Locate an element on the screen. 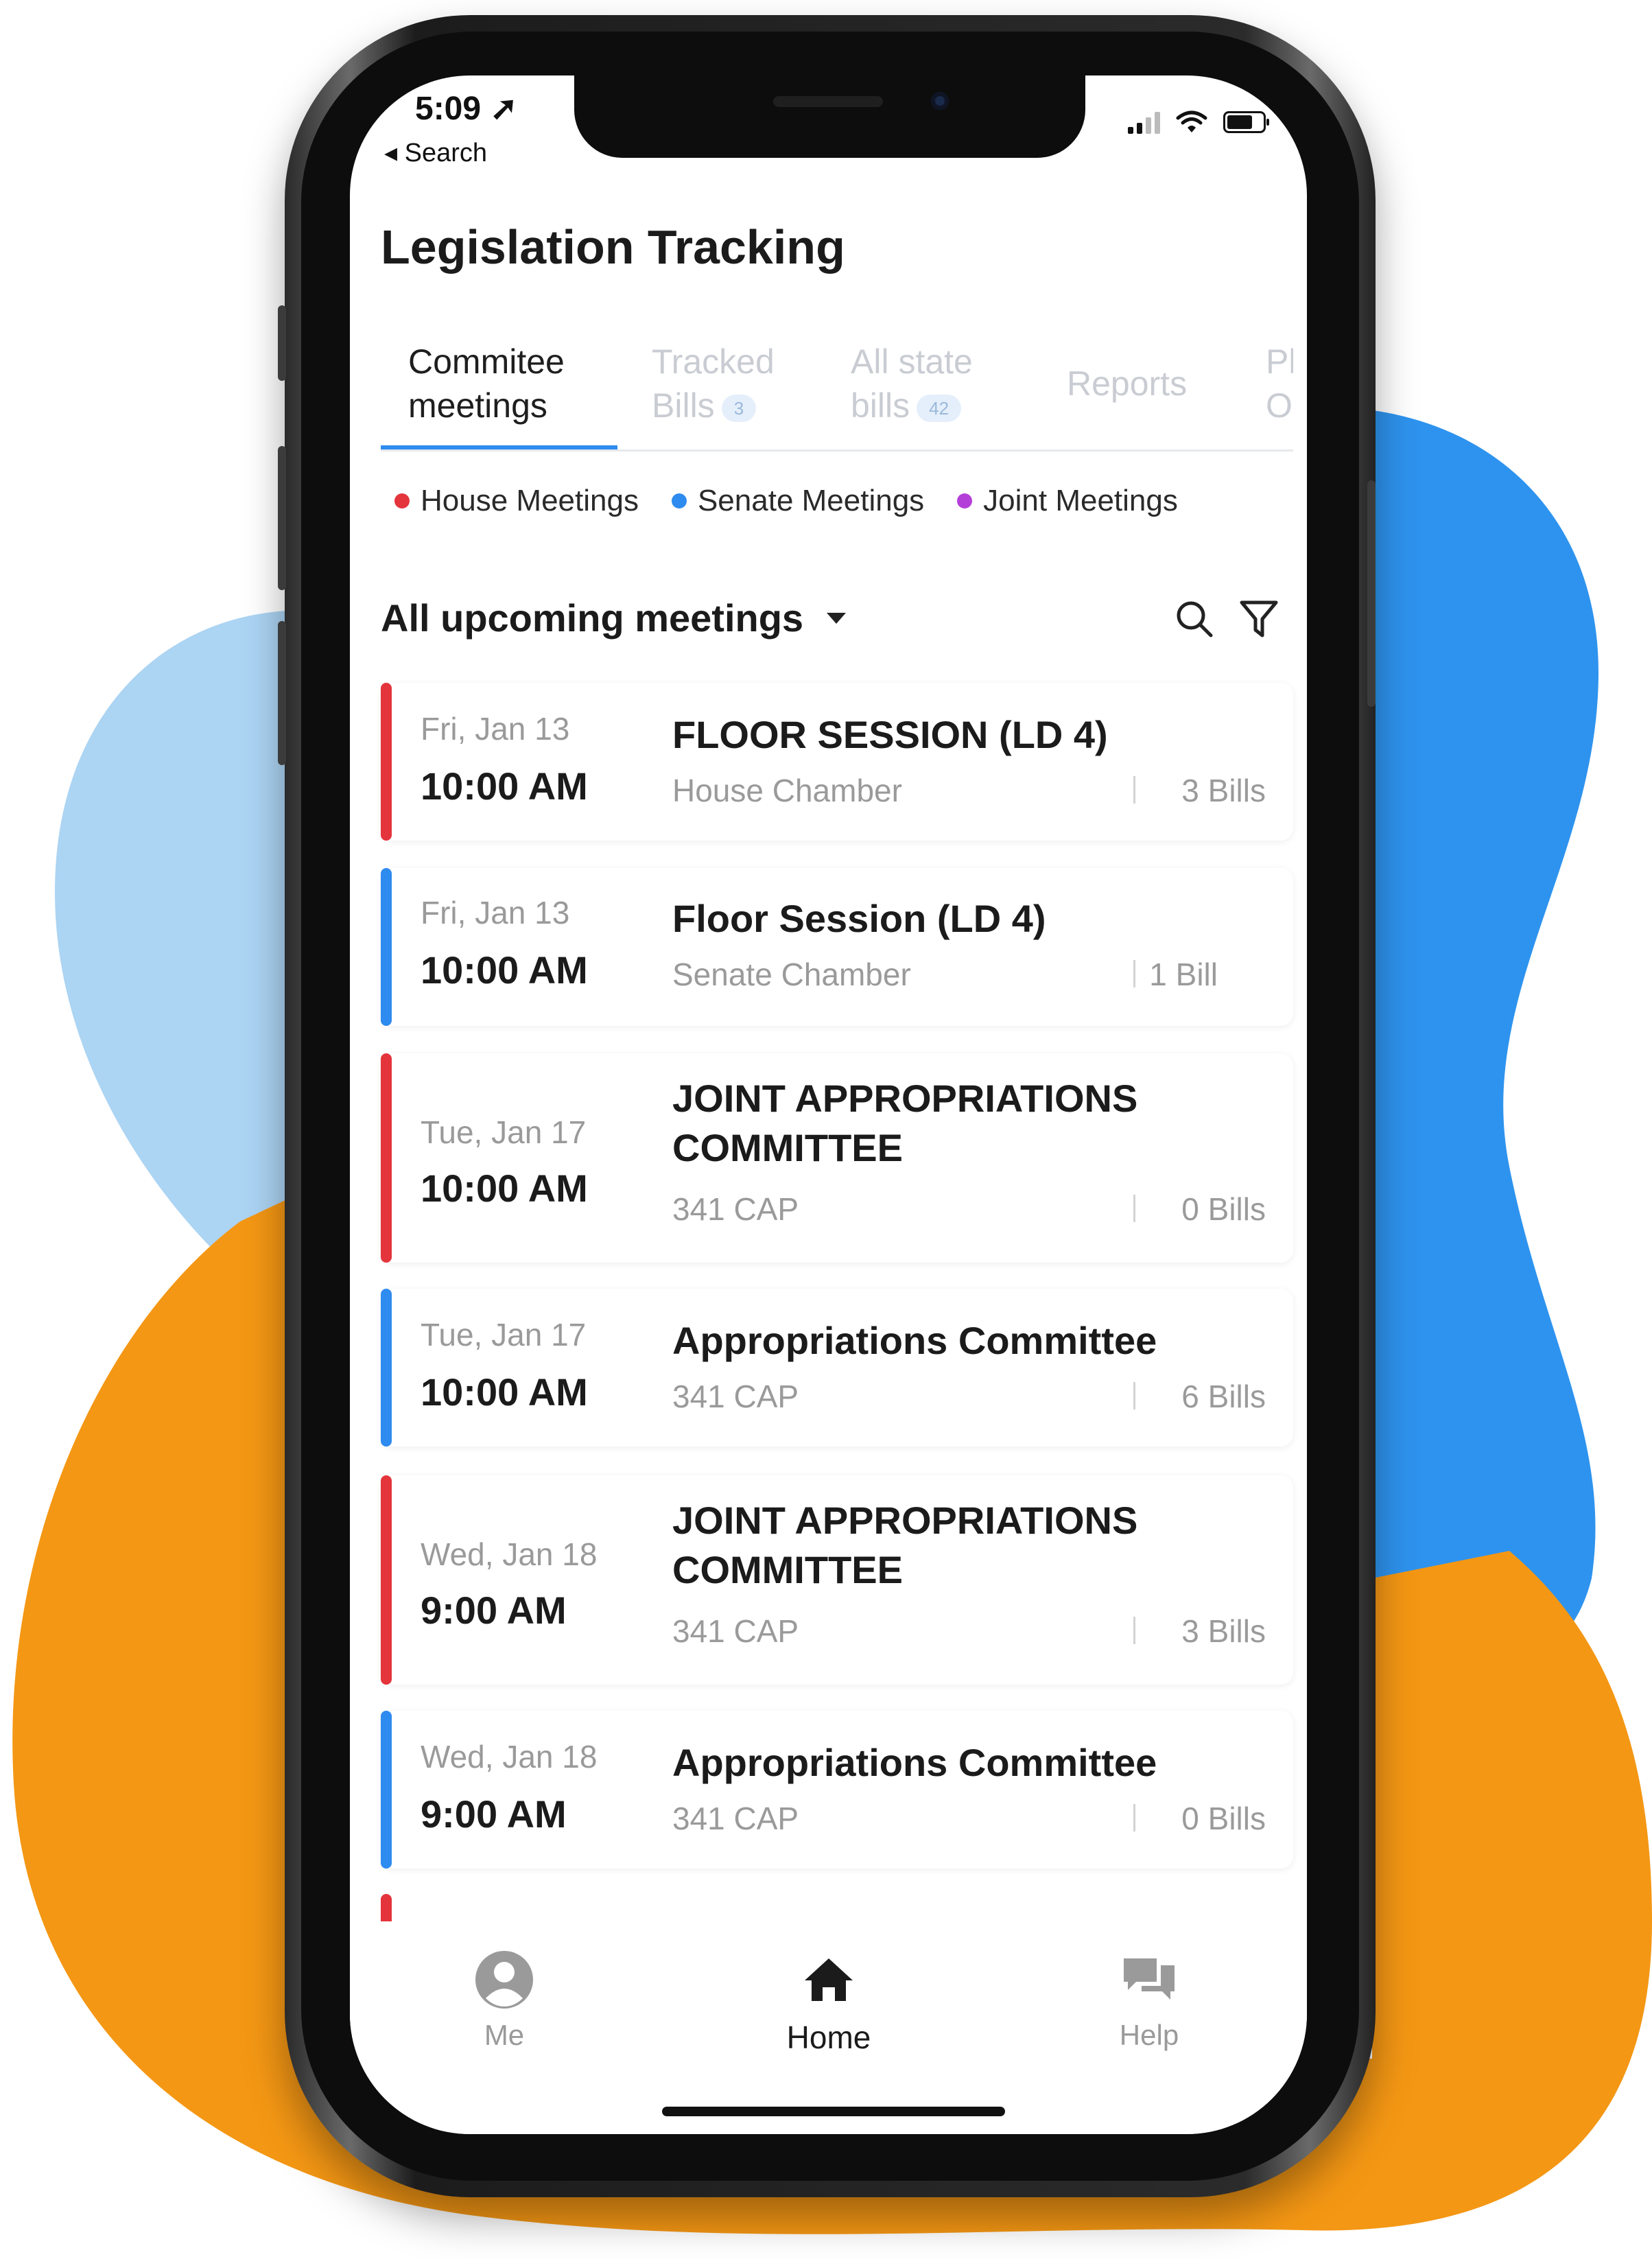 This screenshot has height=2259, width=1652. tab-label-line2: O is located at coordinates (1279, 405).